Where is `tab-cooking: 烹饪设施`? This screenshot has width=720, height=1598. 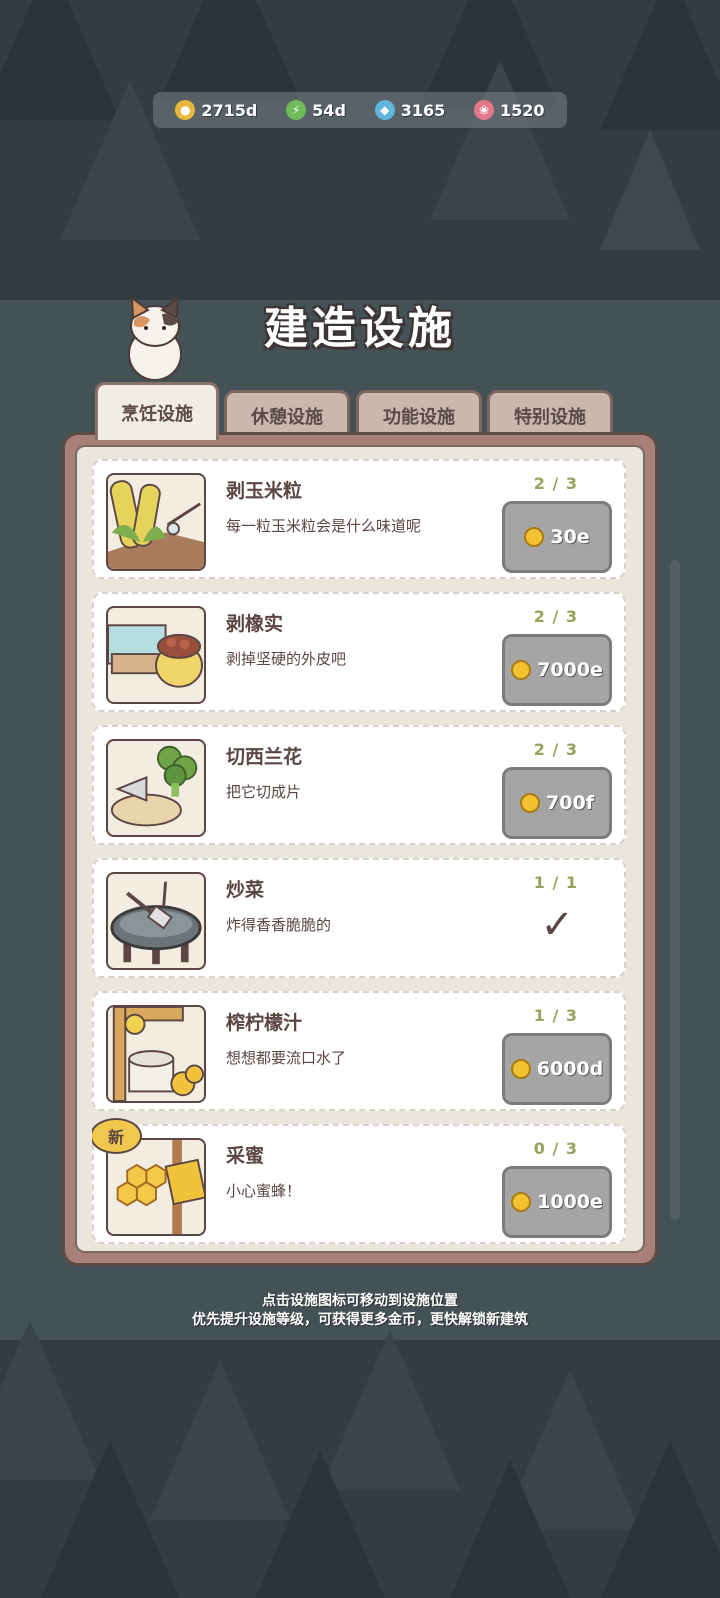
tab-cooking: 烹饪设施 is located at coordinates (157, 411).